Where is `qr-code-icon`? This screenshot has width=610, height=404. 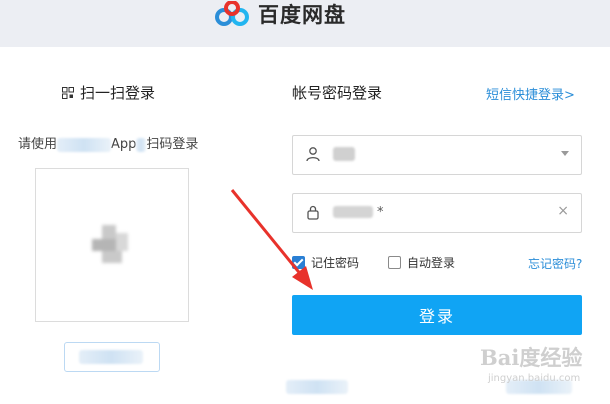 qr-code-icon is located at coordinates (68, 92).